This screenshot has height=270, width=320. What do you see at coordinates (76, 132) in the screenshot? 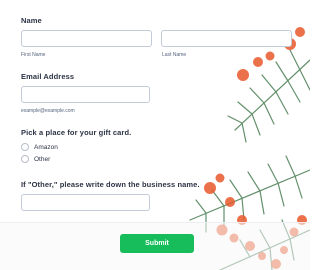
I see `gift-card-label: Pick a place for your gift card.` at bounding box center [76, 132].